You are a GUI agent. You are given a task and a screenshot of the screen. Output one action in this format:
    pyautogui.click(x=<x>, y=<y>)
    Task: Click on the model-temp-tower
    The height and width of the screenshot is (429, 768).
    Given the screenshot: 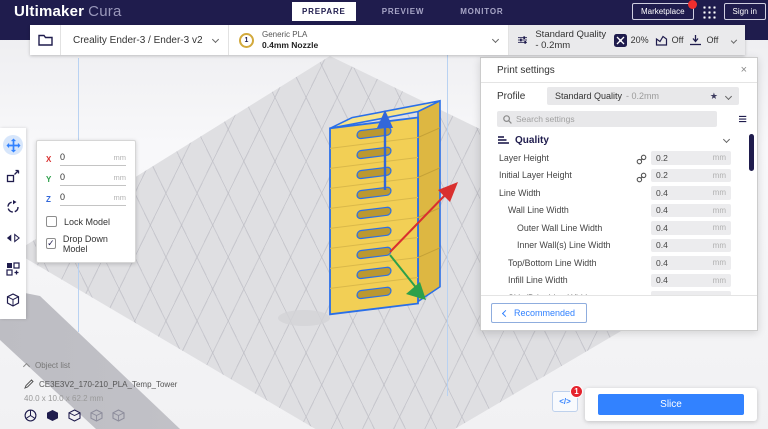 What is the action you would take?
    pyautogui.click(x=390, y=208)
    